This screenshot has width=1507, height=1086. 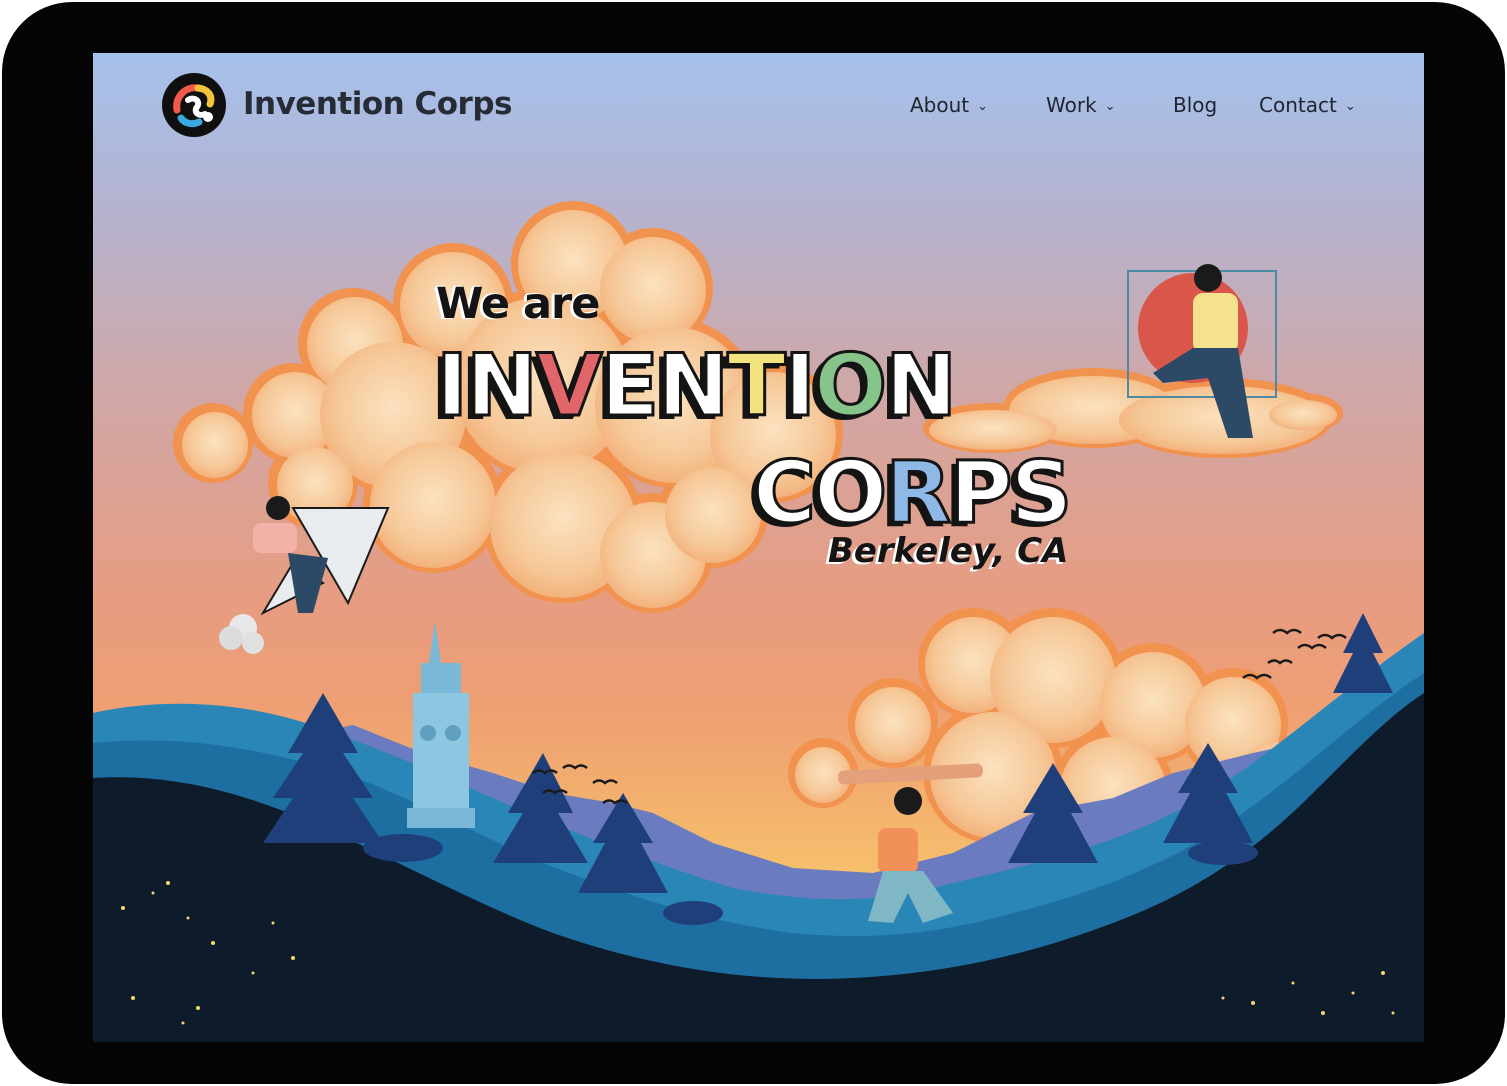 I want to click on nav-about: About ⌄, so click(x=949, y=105).